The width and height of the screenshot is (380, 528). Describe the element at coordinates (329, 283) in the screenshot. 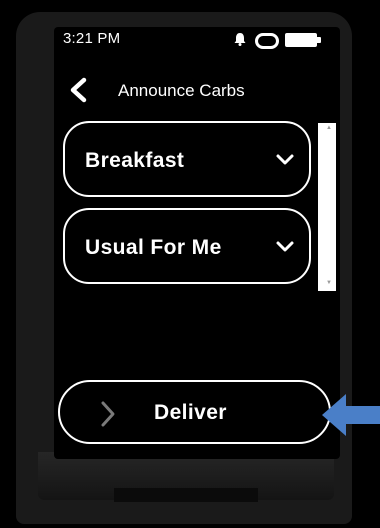

I see `scroll-down-icon: ▼` at that location.